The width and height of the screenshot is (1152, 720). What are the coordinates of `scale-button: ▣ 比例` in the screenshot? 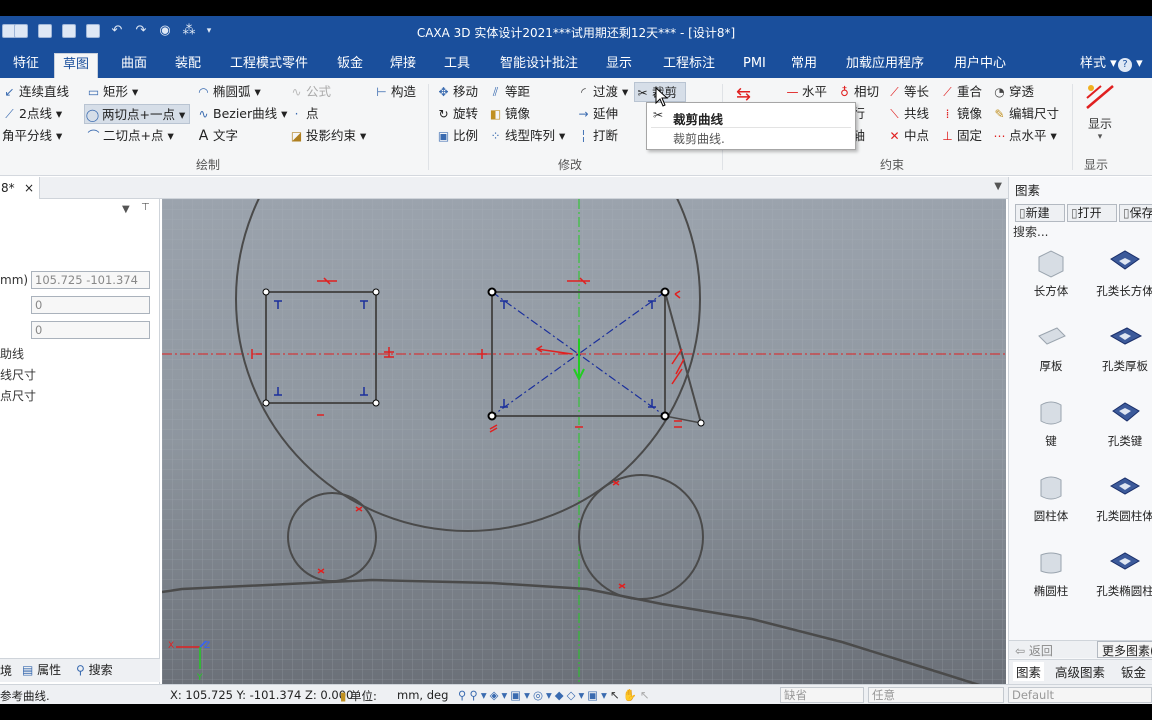 It's located at (457, 136).